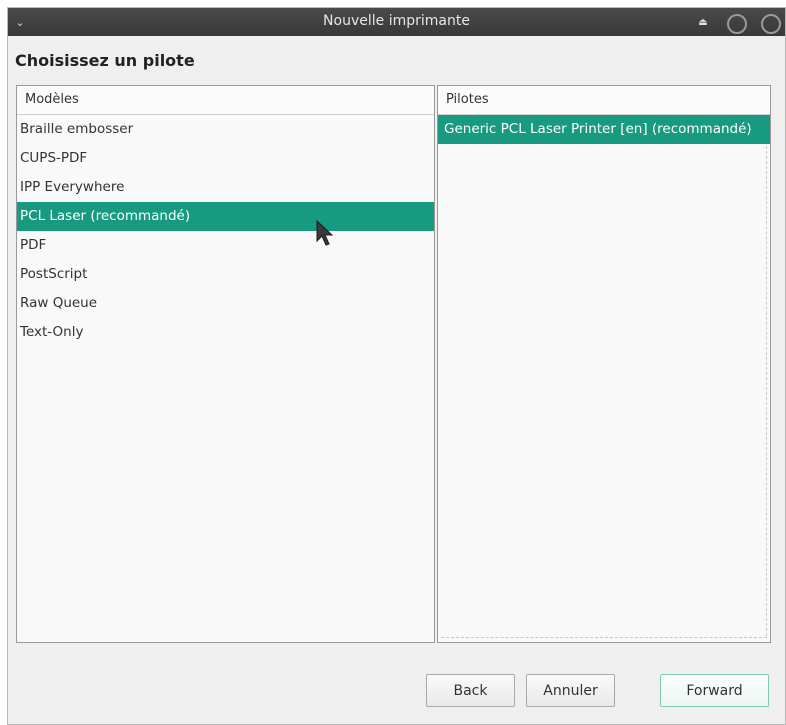 This screenshot has height=725, width=786. I want to click on focus-outline, so click(766, 391).